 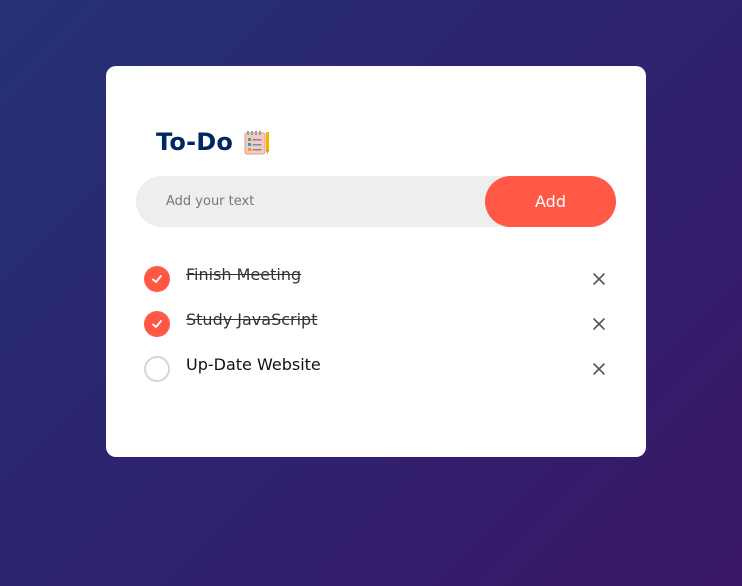 What do you see at coordinates (251, 319) in the screenshot?
I see `task-label: Study JavaScript` at bounding box center [251, 319].